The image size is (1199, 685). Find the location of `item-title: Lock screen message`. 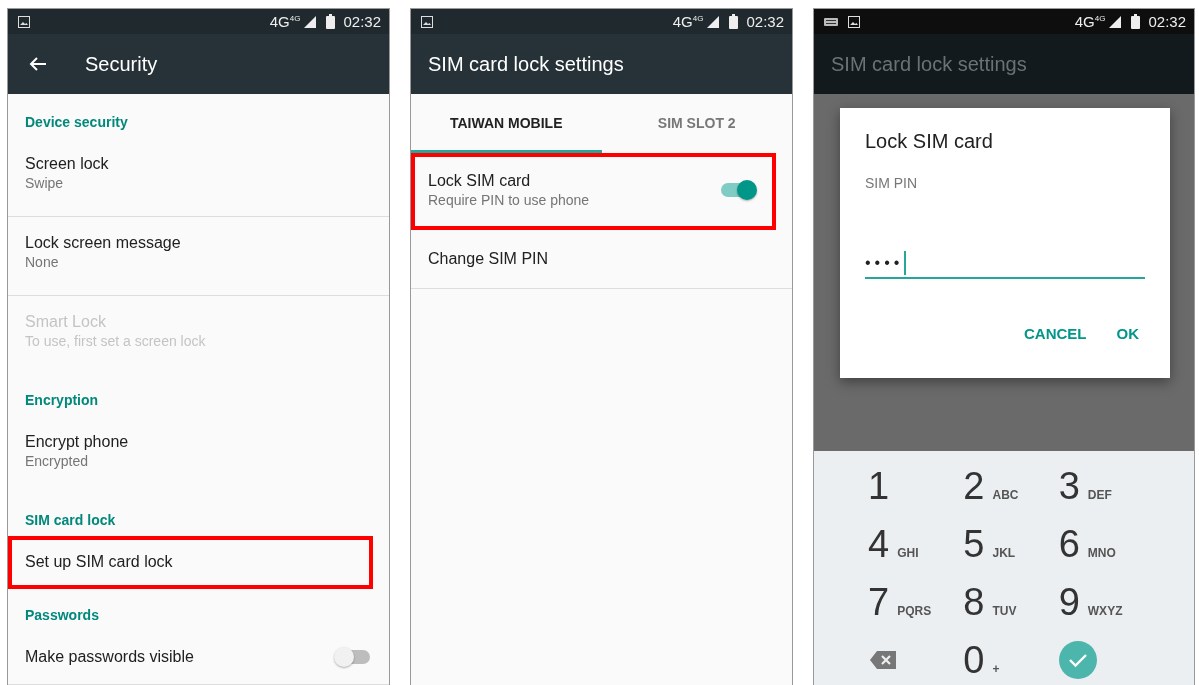

item-title: Lock screen message is located at coordinates (103, 243).